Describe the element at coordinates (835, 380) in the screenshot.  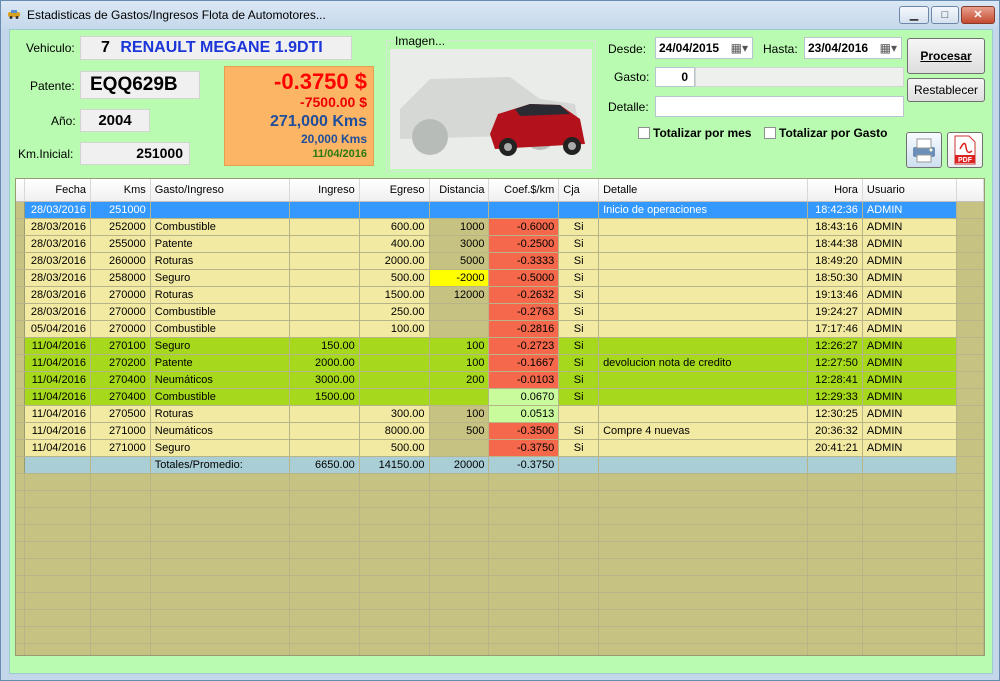
I see `cell-hora: 12:28:41` at that location.